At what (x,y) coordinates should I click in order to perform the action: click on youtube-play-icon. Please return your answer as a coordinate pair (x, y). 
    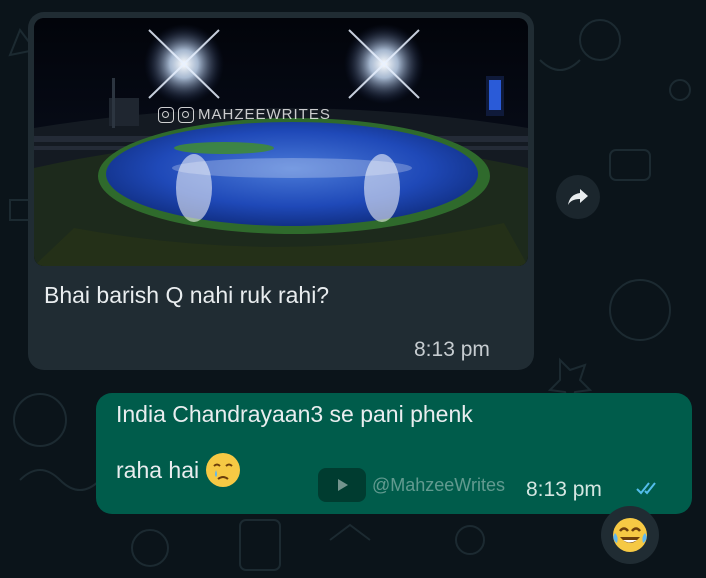
    Looking at the image, I should click on (342, 485).